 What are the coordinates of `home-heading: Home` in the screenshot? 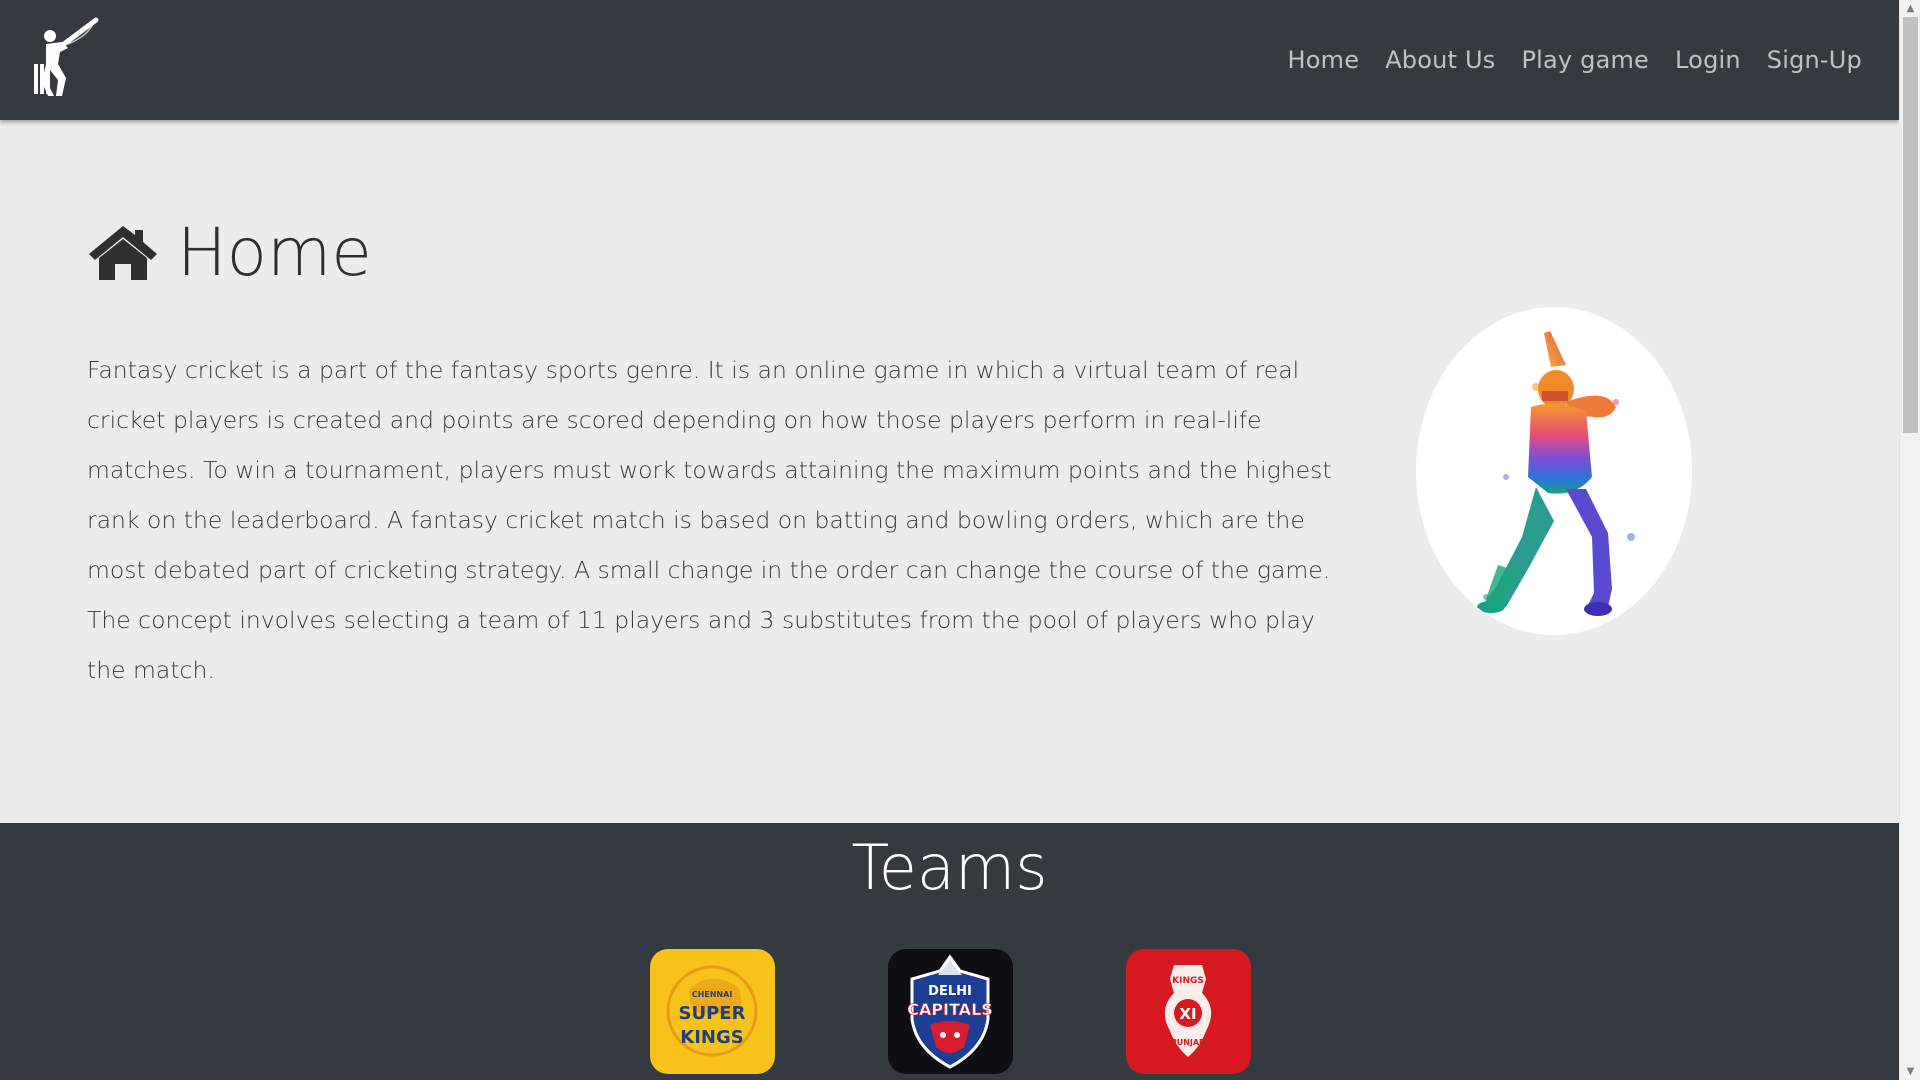 It's located at (229, 253).